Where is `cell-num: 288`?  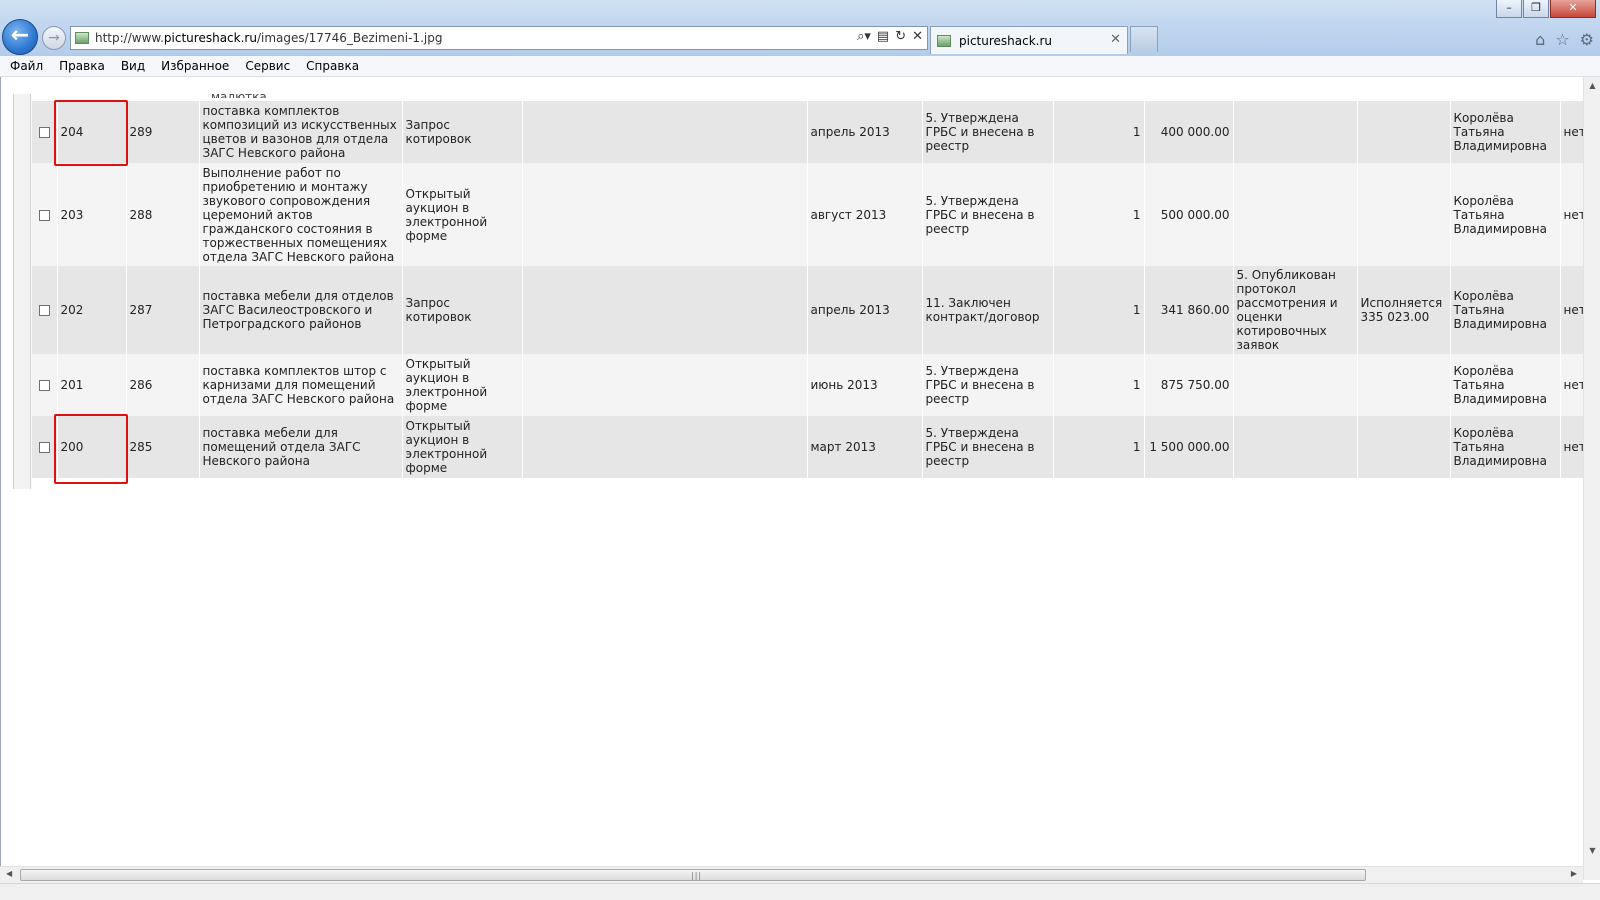
cell-num: 288 is located at coordinates (163, 214).